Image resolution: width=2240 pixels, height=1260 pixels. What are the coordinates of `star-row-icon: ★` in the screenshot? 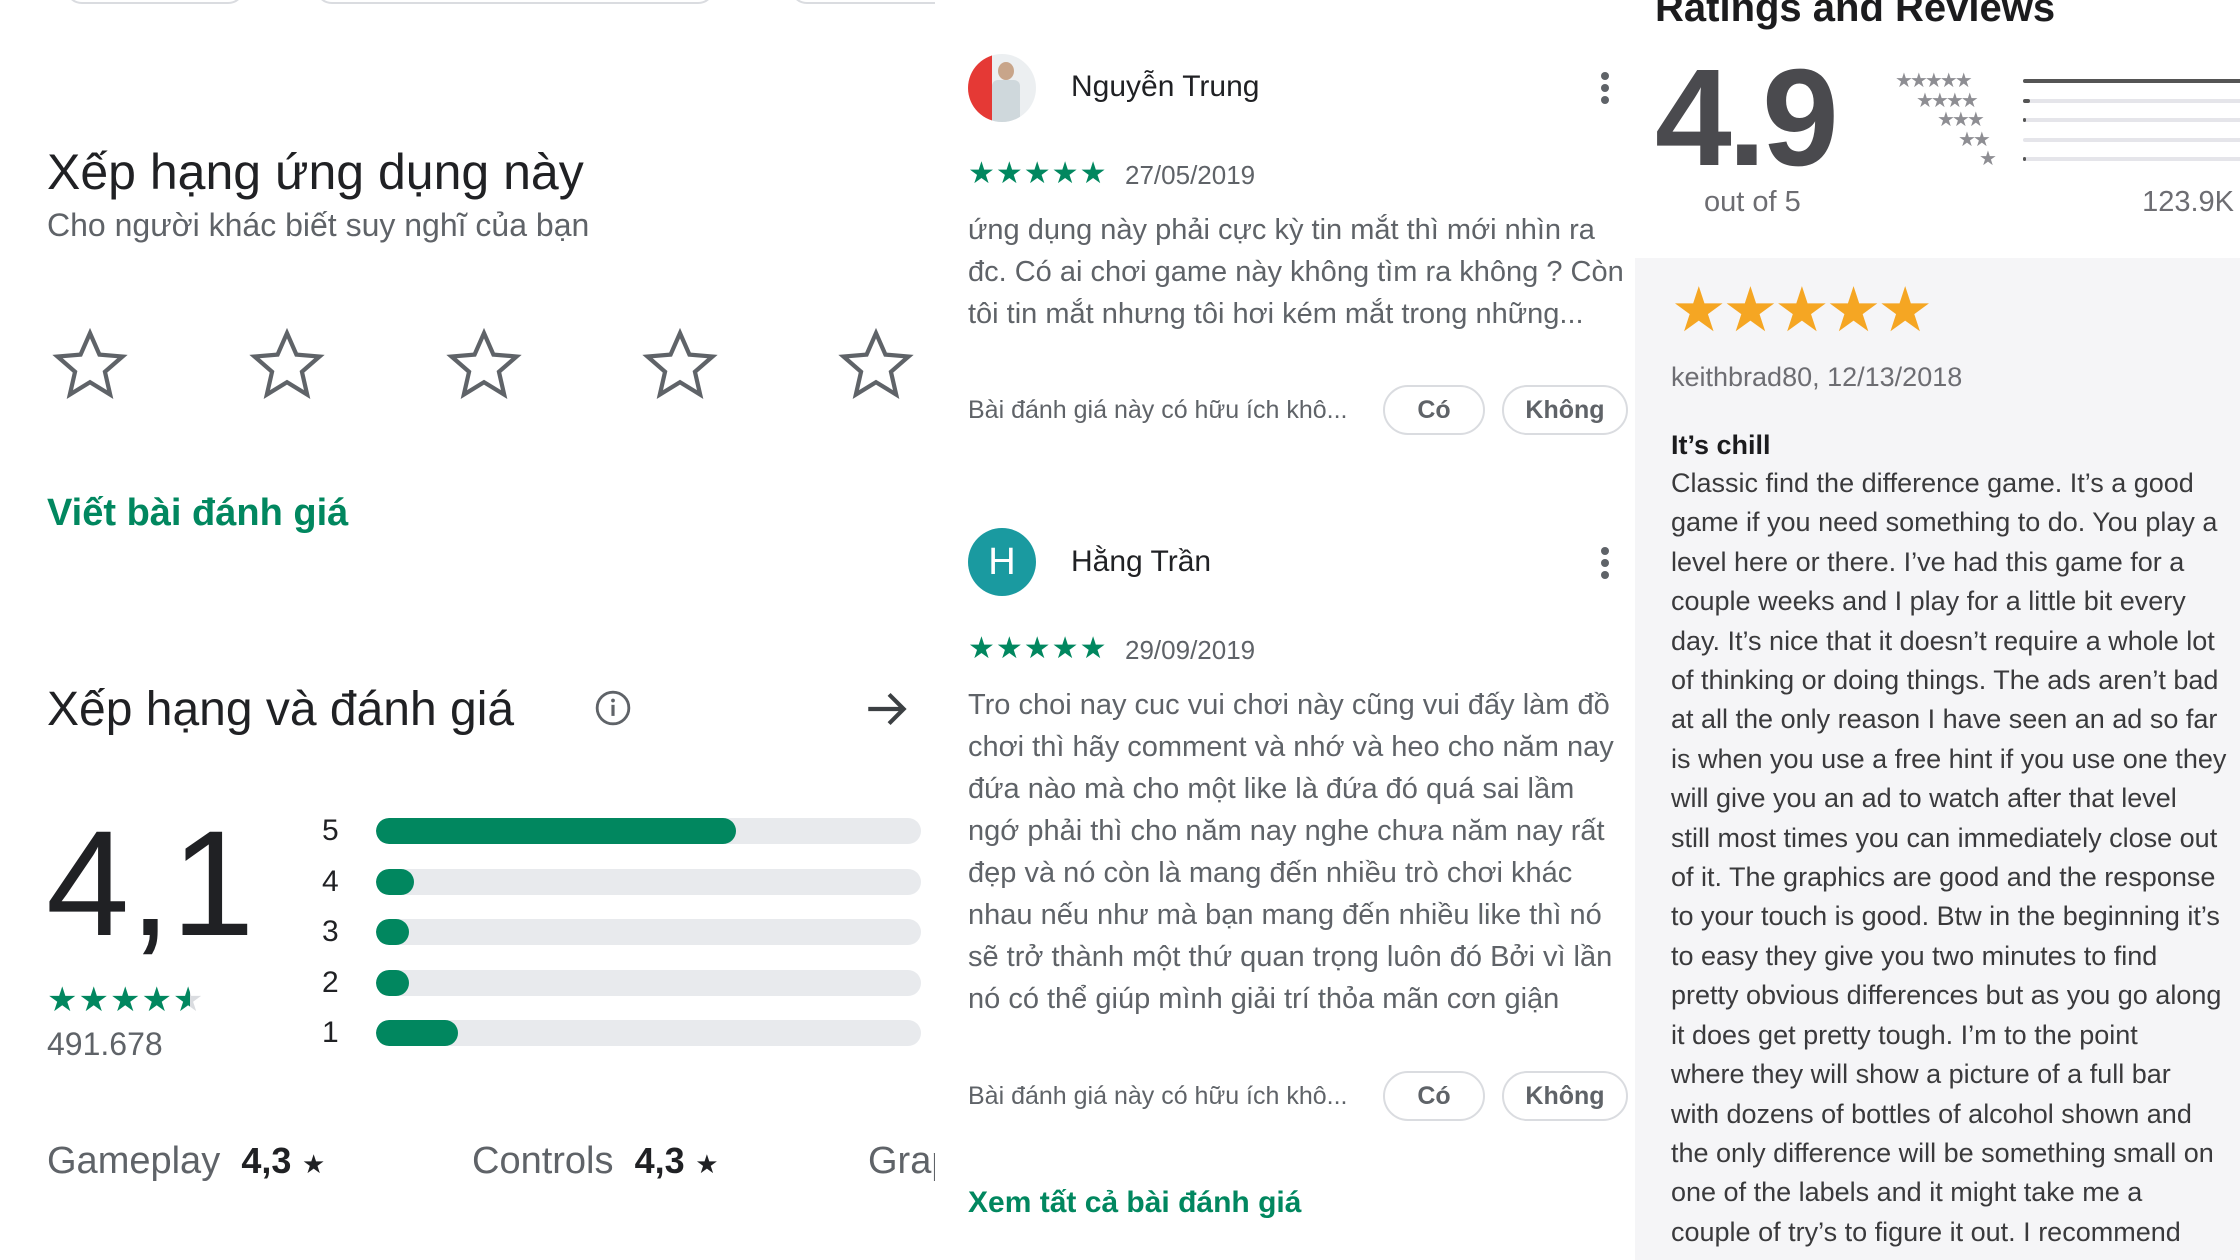 It's located at (1988, 159).